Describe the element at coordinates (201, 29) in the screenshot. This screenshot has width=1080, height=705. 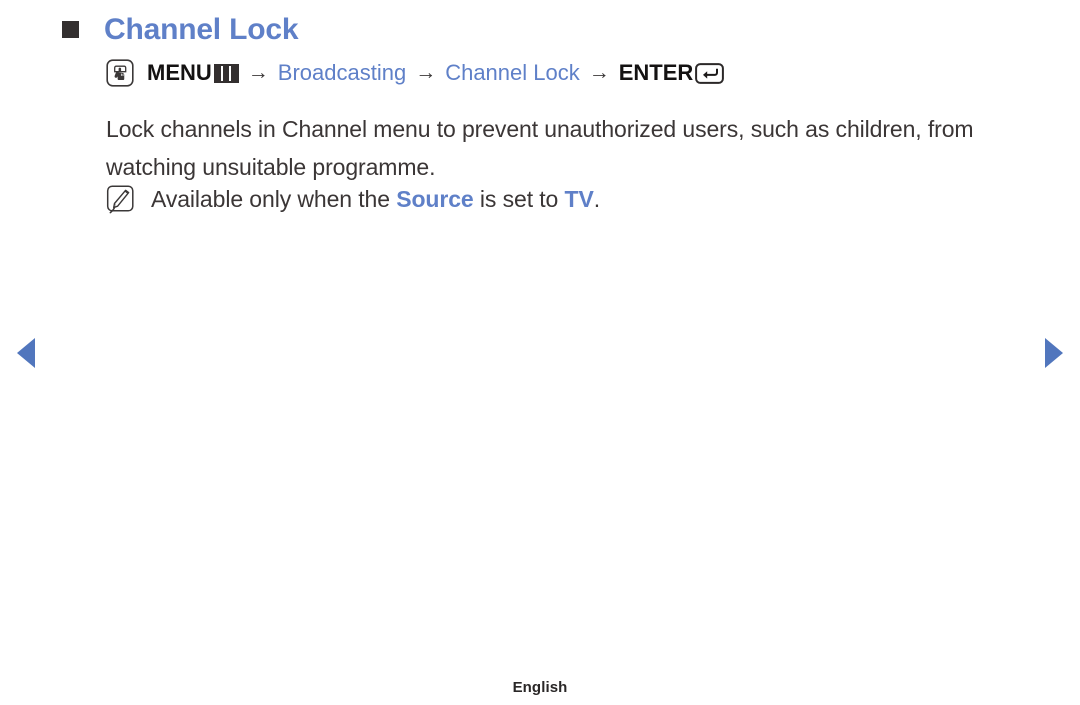
I see `page-title: Channel Lock` at that location.